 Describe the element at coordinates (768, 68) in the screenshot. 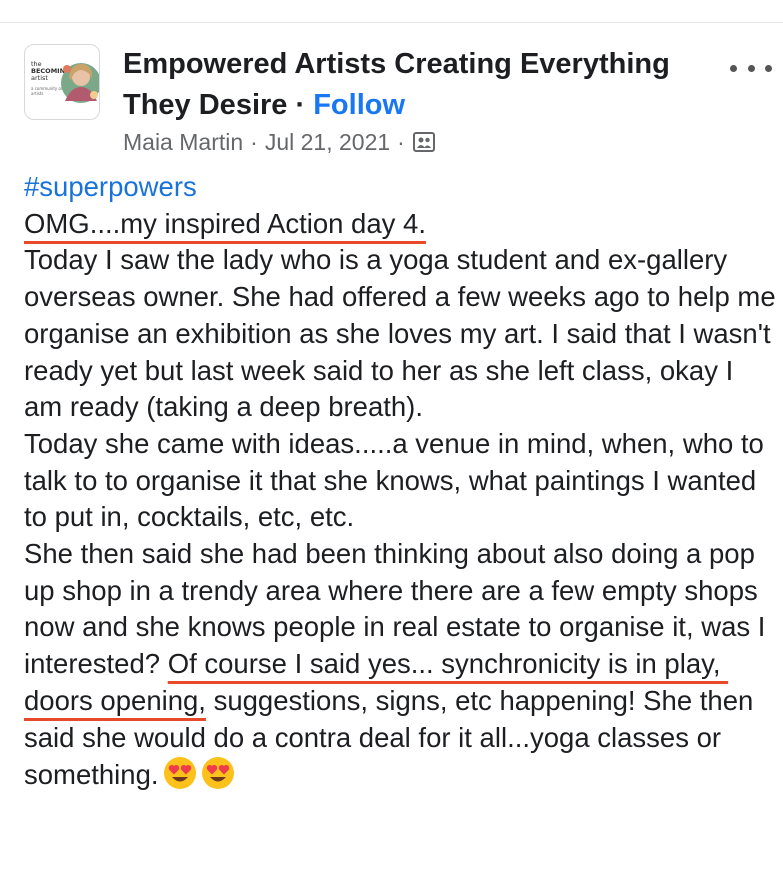

I see `more-options-icon-dot3` at that location.